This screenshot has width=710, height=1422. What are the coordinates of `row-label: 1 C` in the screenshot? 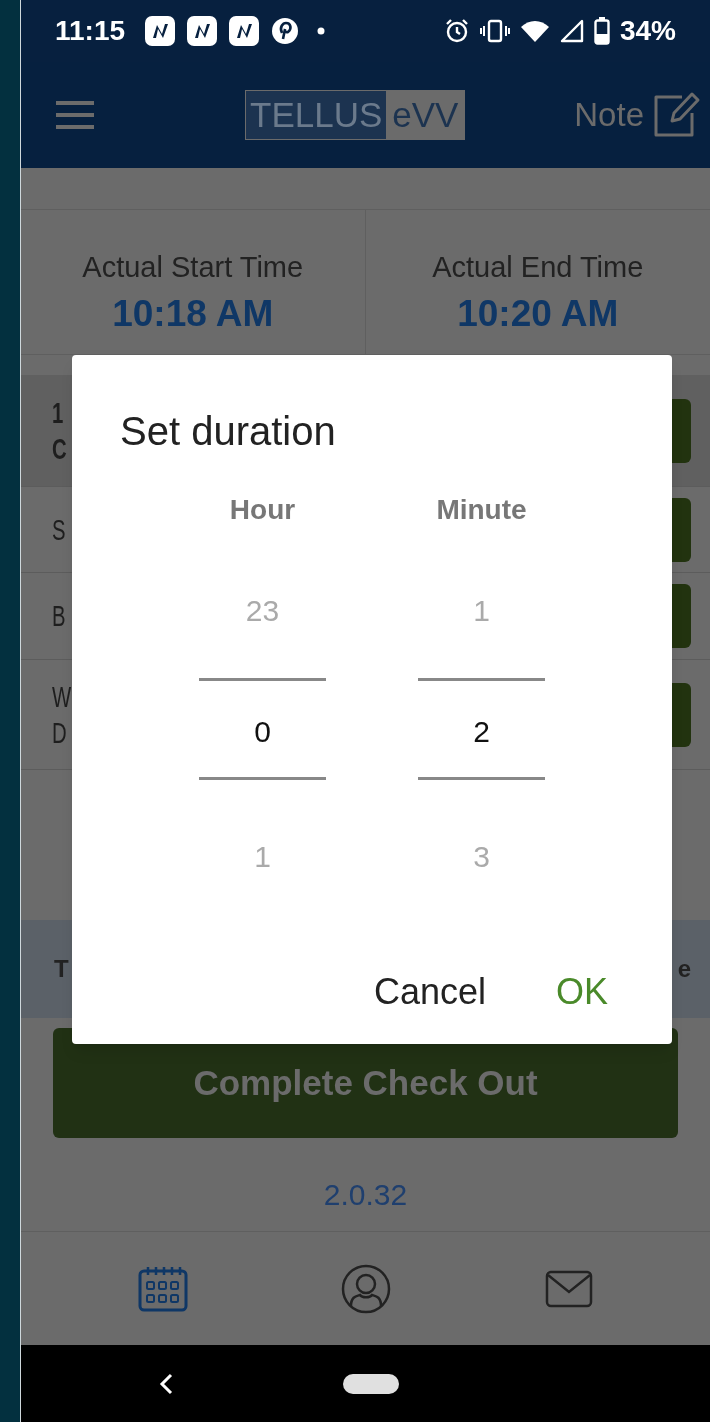 It's located at (59, 431).